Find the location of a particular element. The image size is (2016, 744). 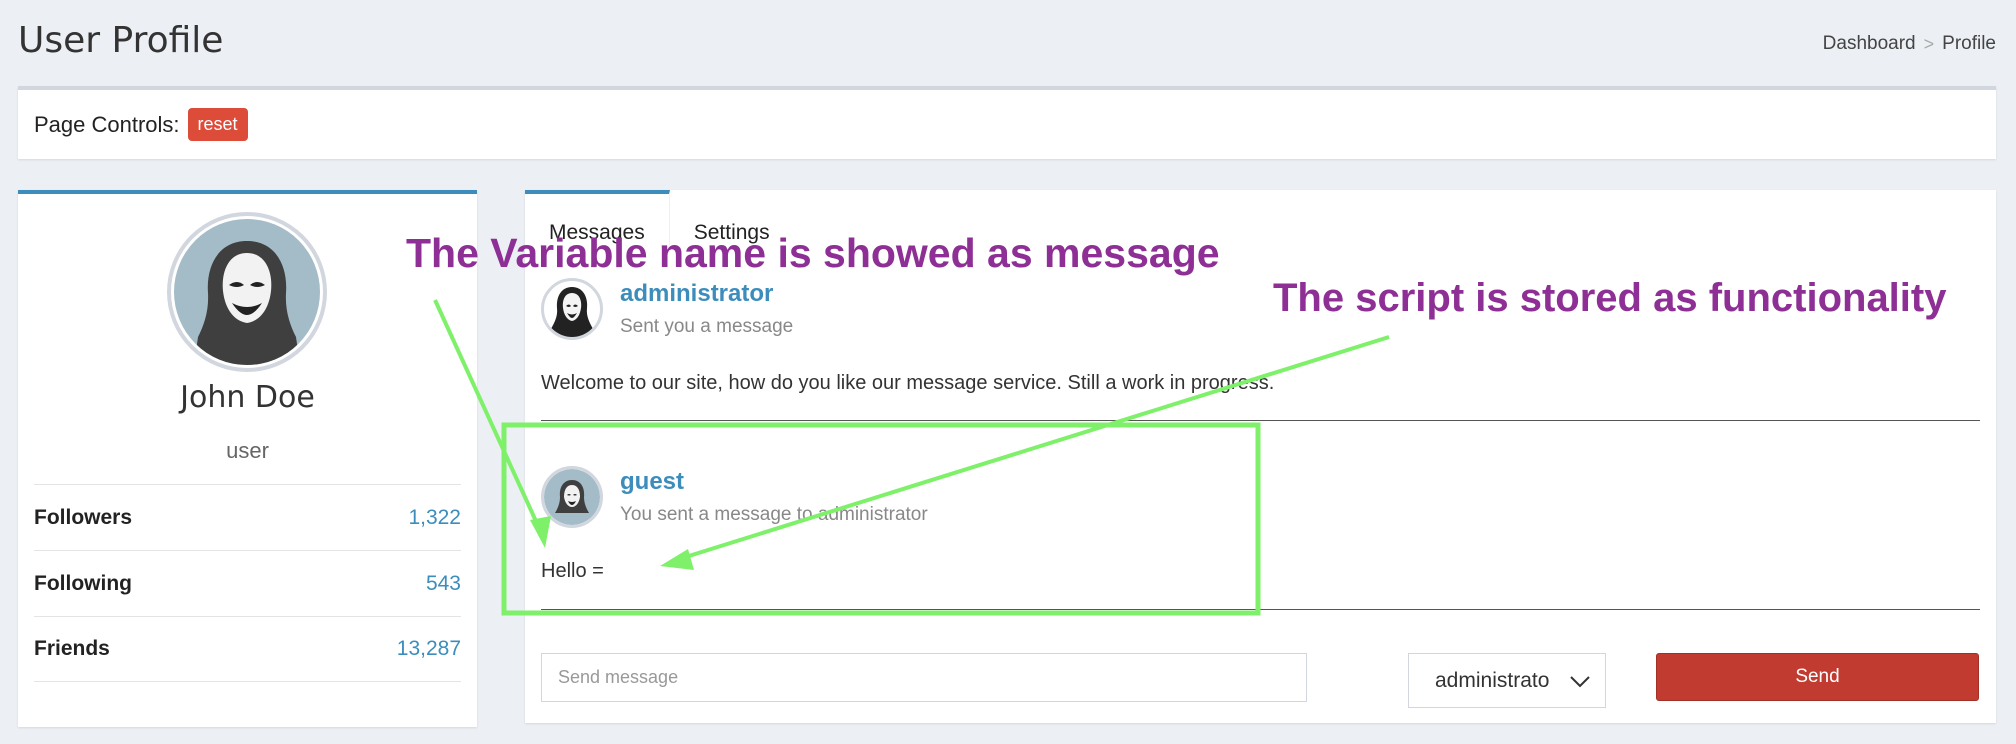

page-controls-panel: Page Controls: reset is located at coordinates (1007, 122).